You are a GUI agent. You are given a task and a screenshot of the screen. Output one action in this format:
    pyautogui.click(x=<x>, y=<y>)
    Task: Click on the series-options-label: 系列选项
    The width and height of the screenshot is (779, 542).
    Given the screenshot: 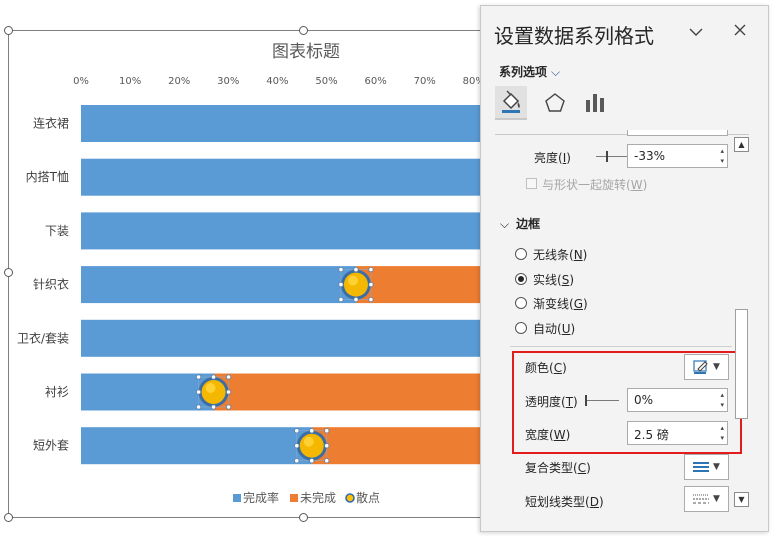 What is the action you would take?
    pyautogui.click(x=523, y=72)
    